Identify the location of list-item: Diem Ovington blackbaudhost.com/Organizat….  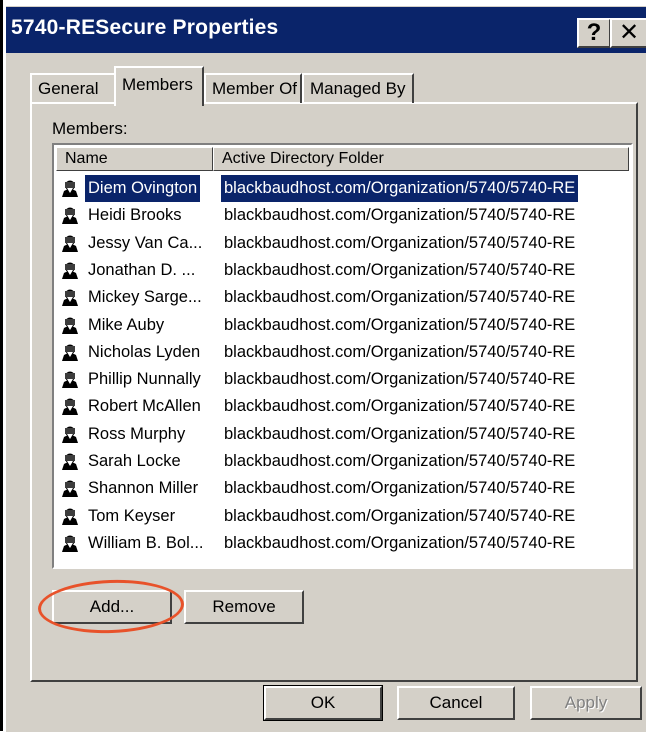
(328, 188).